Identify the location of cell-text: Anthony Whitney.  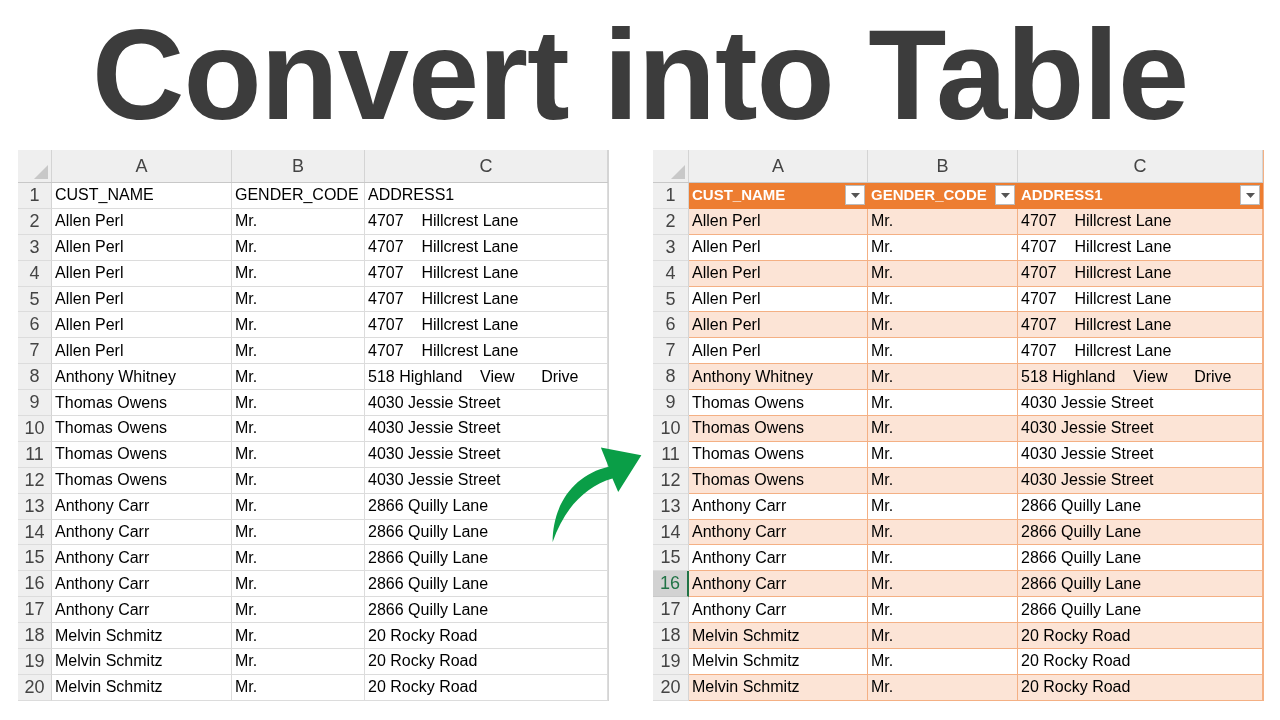
(752, 376).